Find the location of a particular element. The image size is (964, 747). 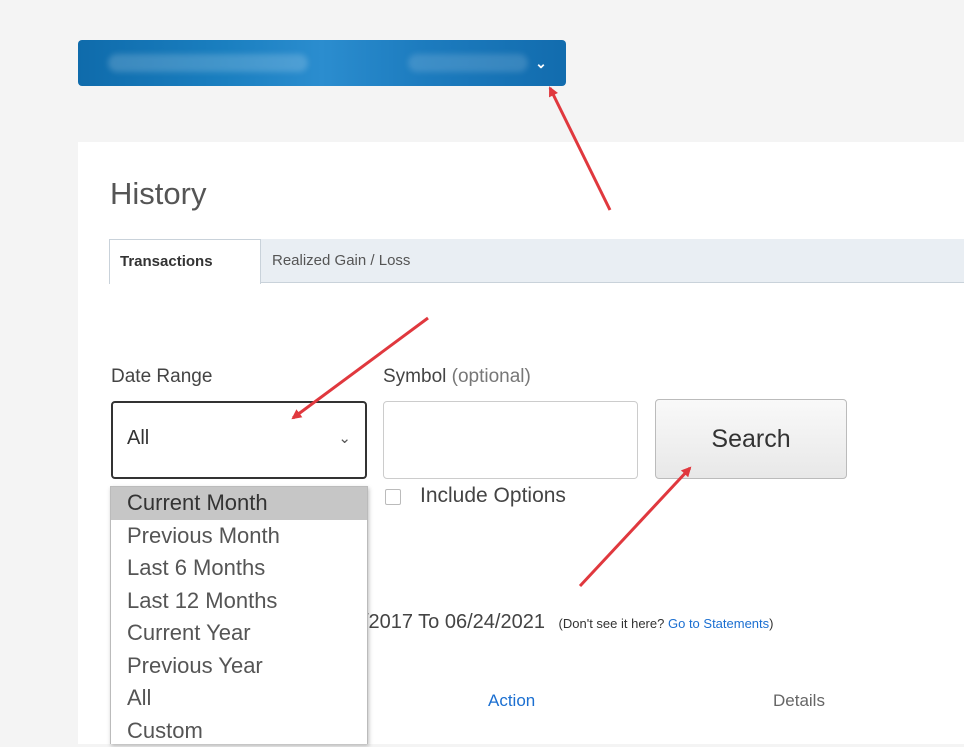

dropdown-option-custom: Custom is located at coordinates (239, 731).